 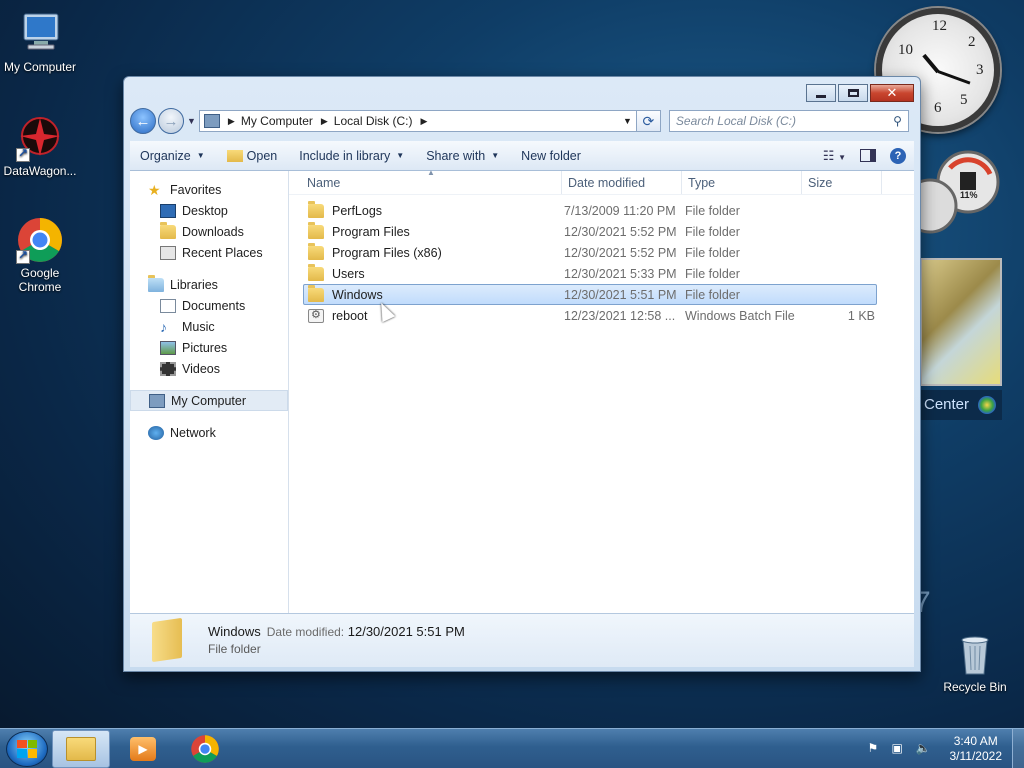 What do you see at coordinates (209, 210) in the screenshot?
I see `nav-desktop: Desktop` at bounding box center [209, 210].